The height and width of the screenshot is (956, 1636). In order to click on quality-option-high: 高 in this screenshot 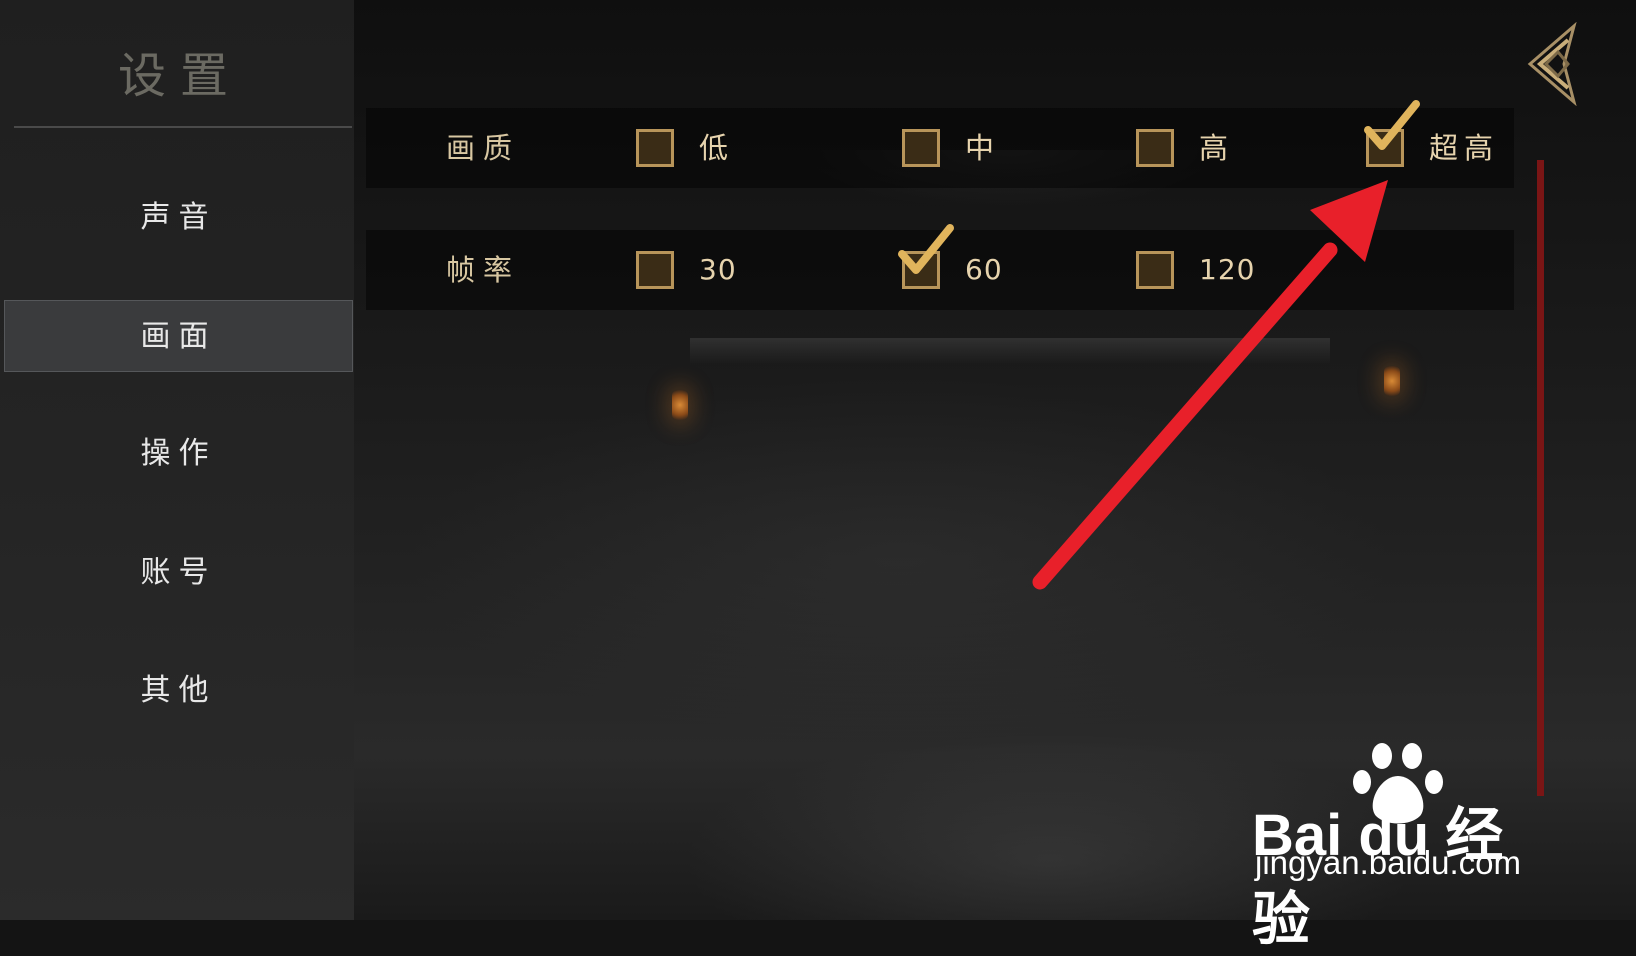, I will do `click(1206, 148)`.